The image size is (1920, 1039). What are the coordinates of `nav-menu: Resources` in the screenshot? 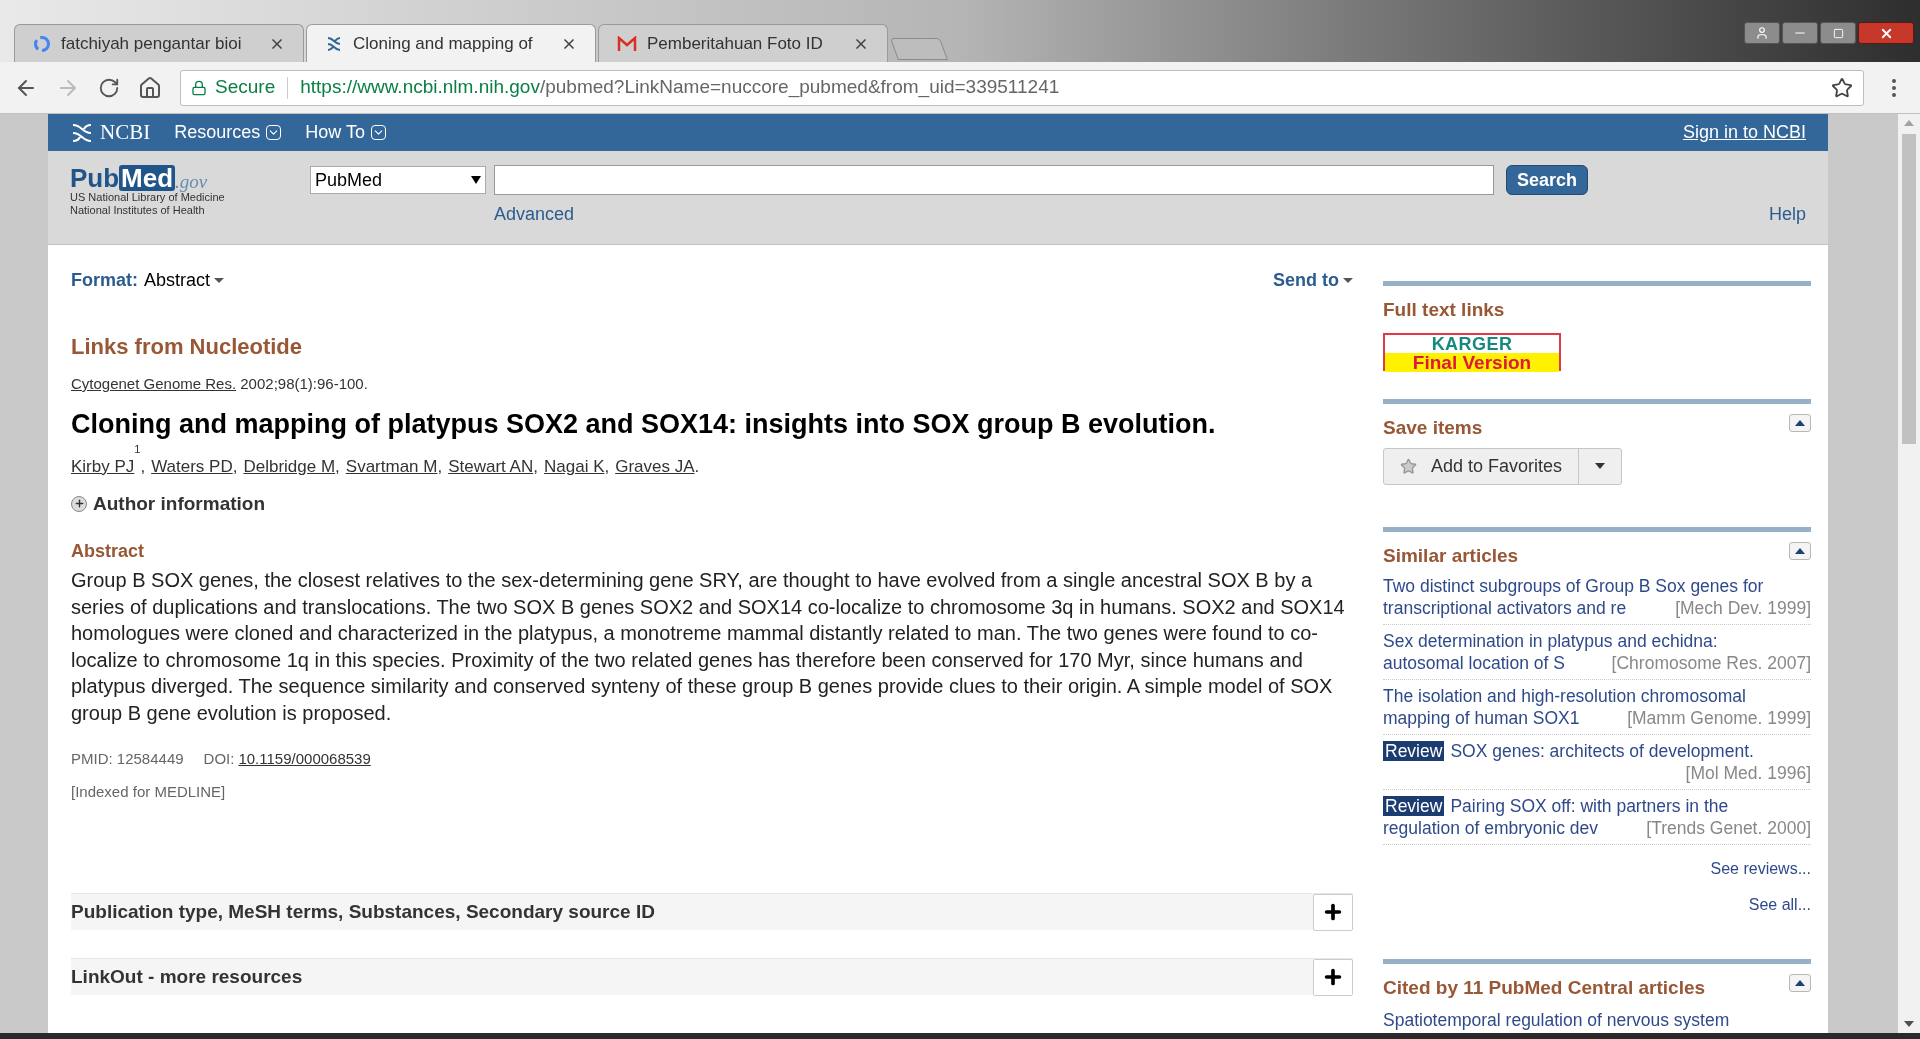 It's located at (228, 132).